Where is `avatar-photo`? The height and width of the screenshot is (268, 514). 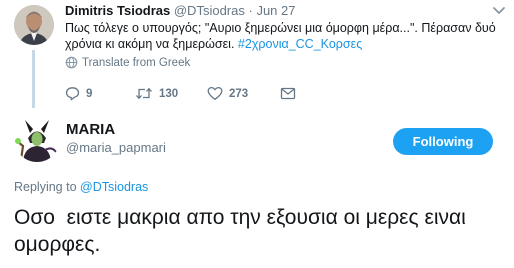
avatar-photo is located at coordinates (34, 25).